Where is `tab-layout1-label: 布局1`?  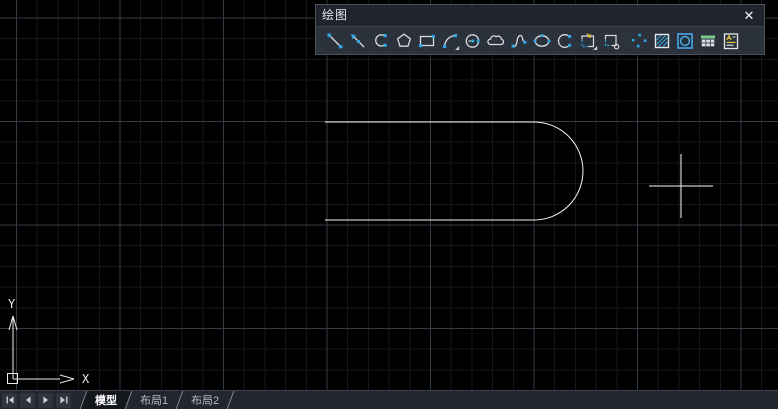 tab-layout1-label: 布局1 is located at coordinates (154, 401).